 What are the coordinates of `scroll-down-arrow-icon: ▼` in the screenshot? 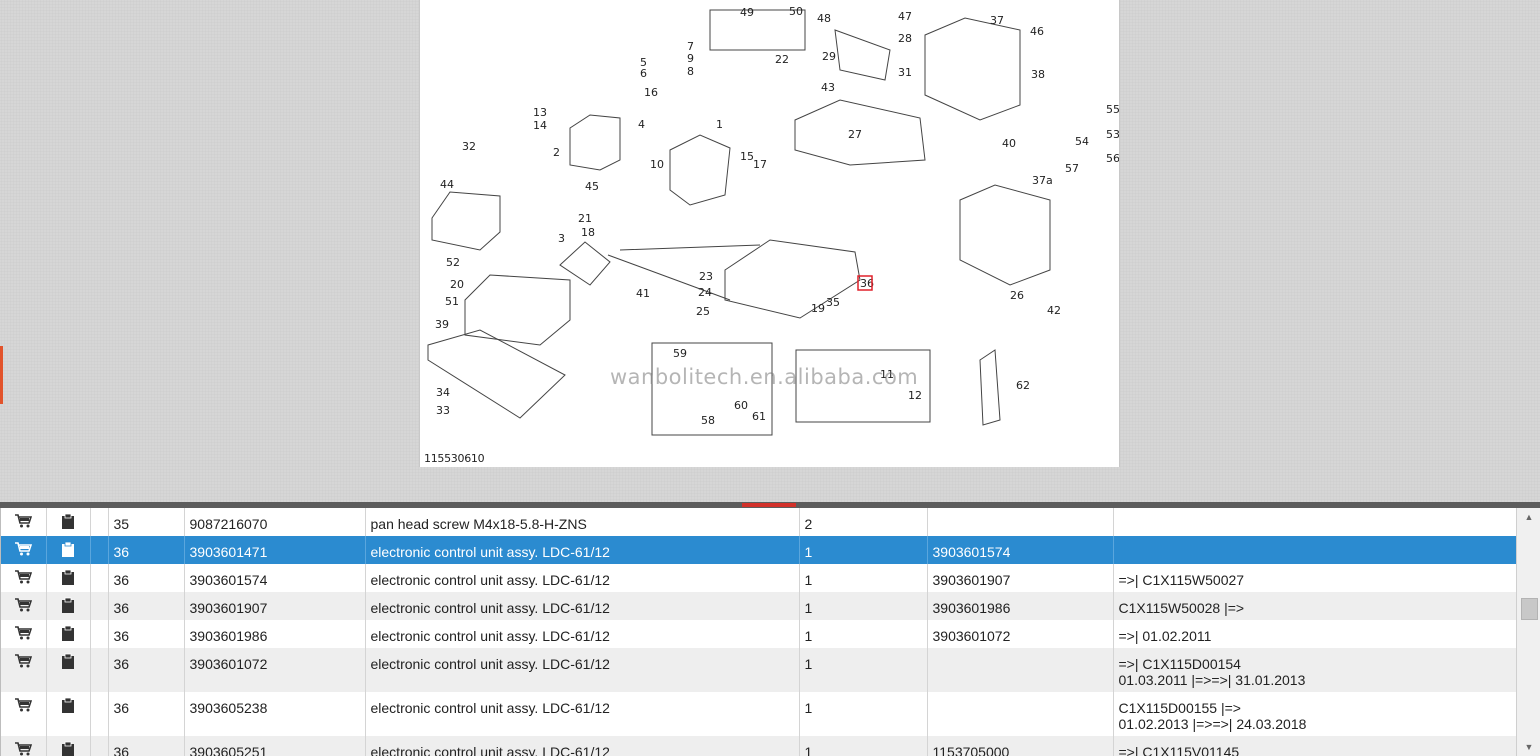 It's located at (1528, 747).